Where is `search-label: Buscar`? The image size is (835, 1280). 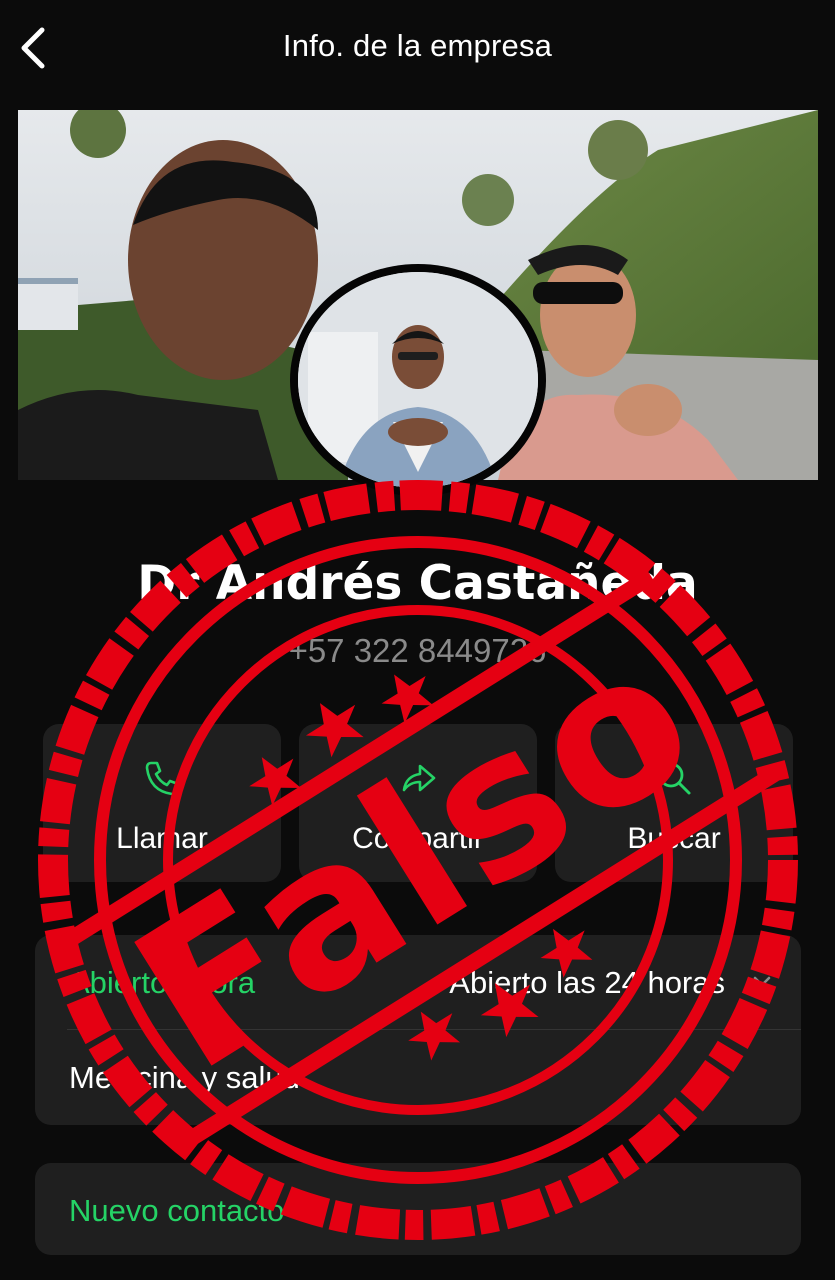 search-label: Buscar is located at coordinates (674, 838).